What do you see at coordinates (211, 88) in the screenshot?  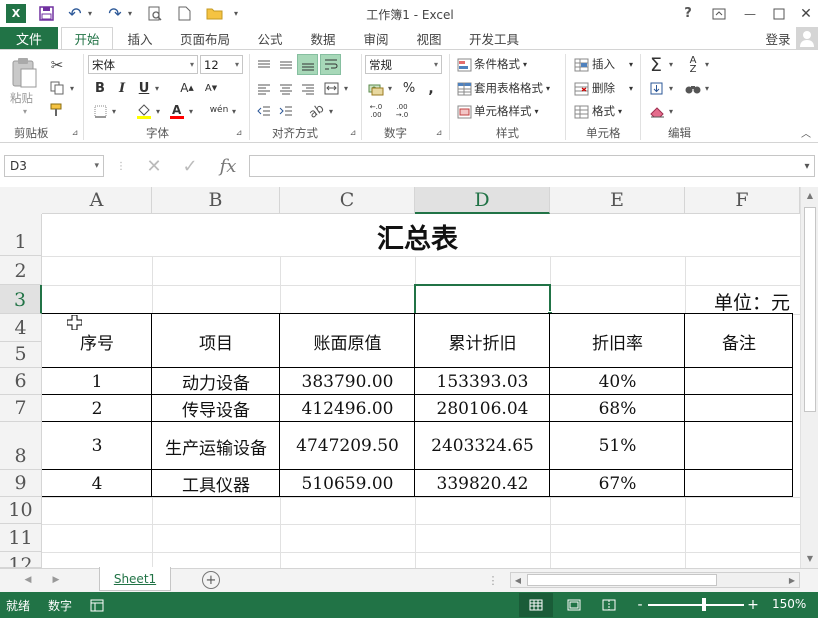 I see `shrink-font-button: A ▼` at bounding box center [211, 88].